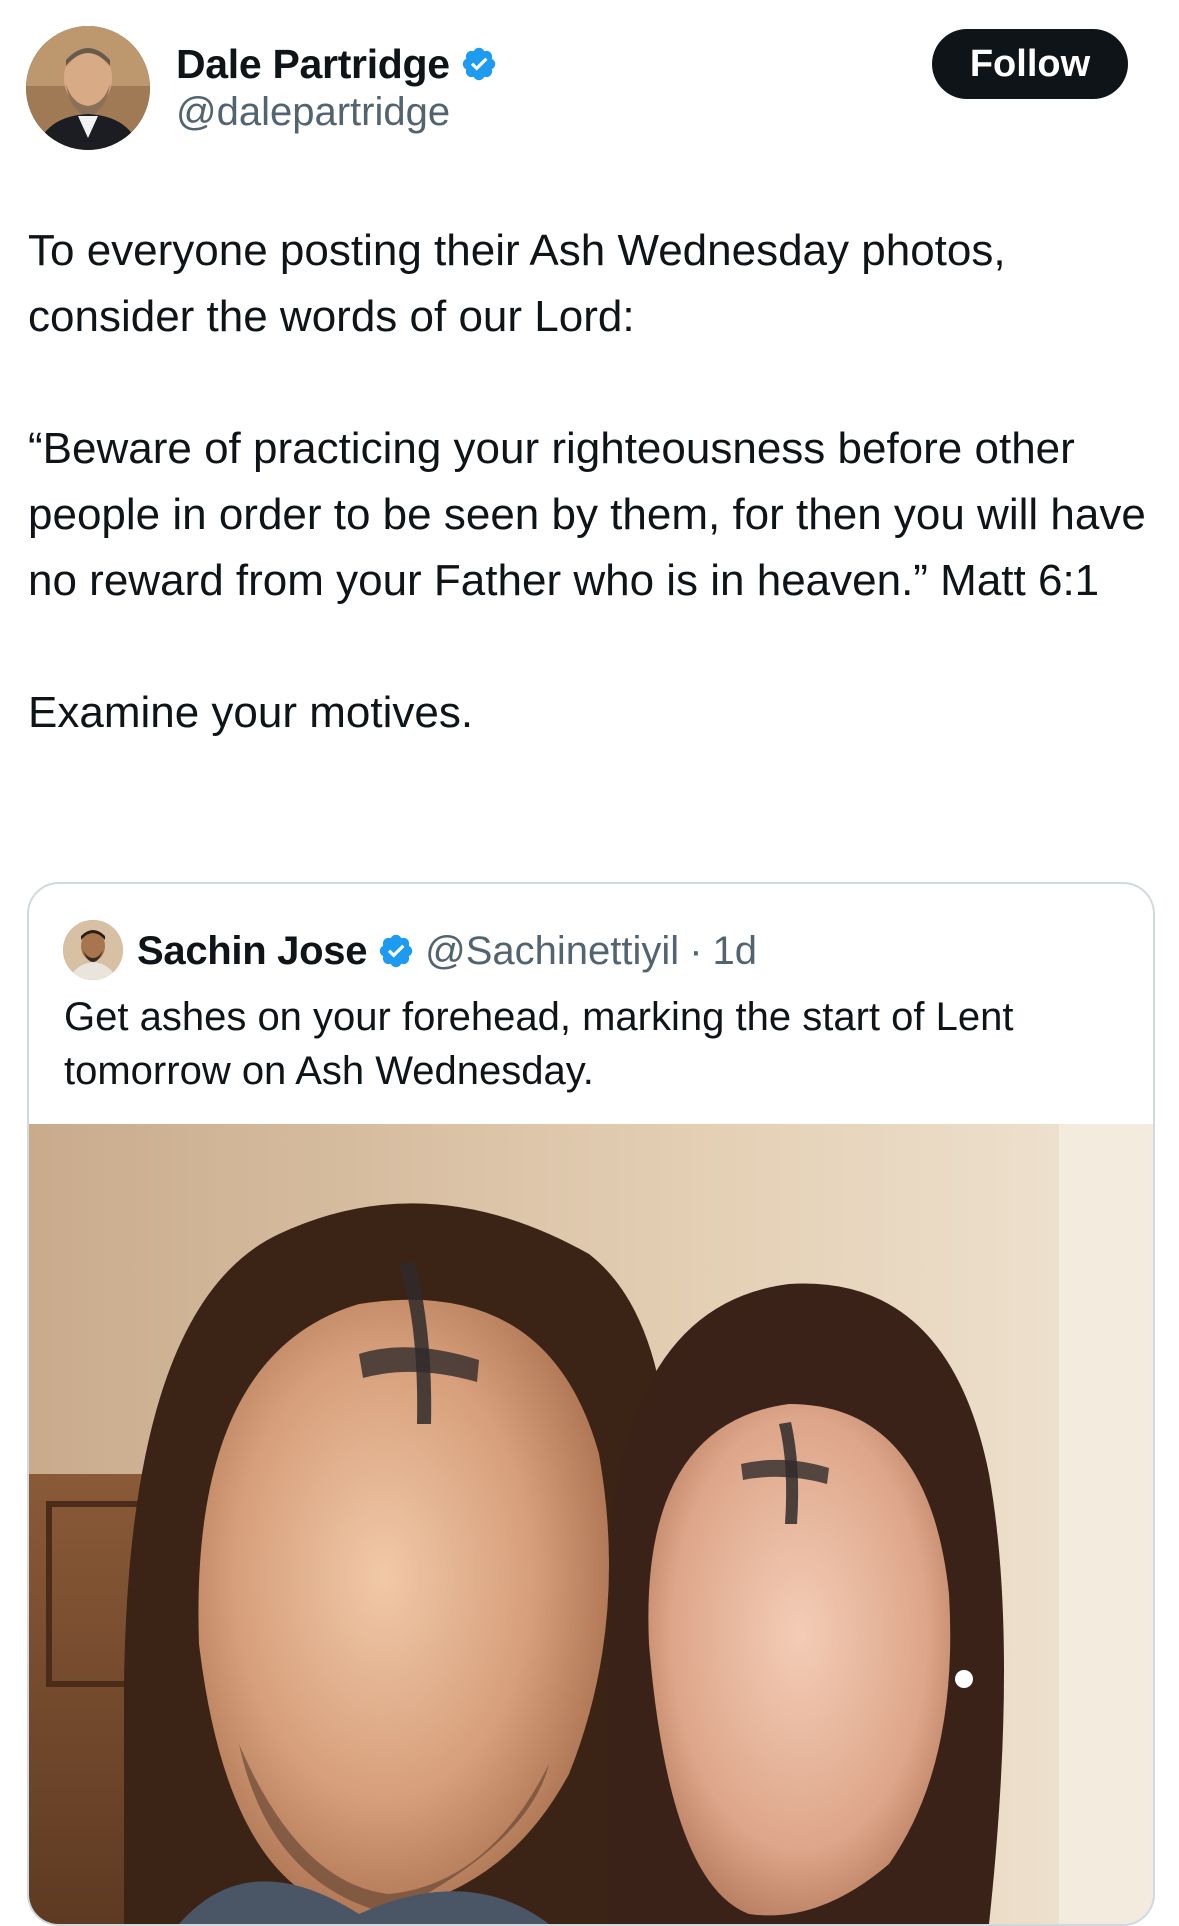 This screenshot has width=1179, height=1926. I want to click on quoted-timestamp: 1d, so click(735, 951).